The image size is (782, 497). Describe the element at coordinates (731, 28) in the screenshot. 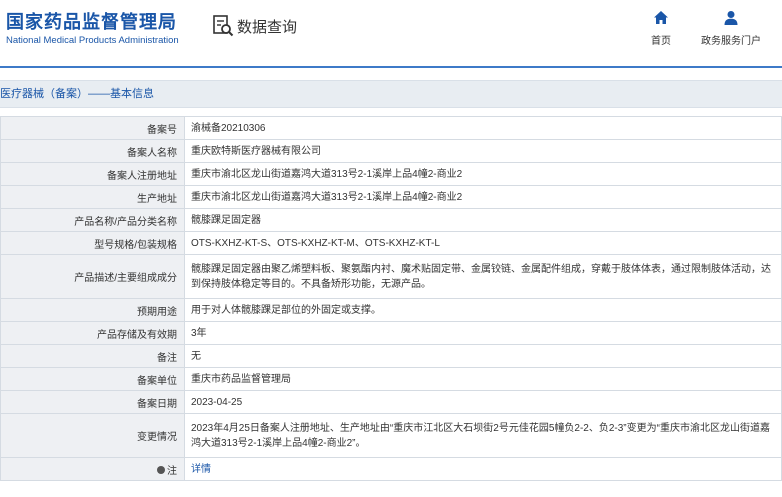

I see `nav-service-portal: 政务服务门户` at that location.